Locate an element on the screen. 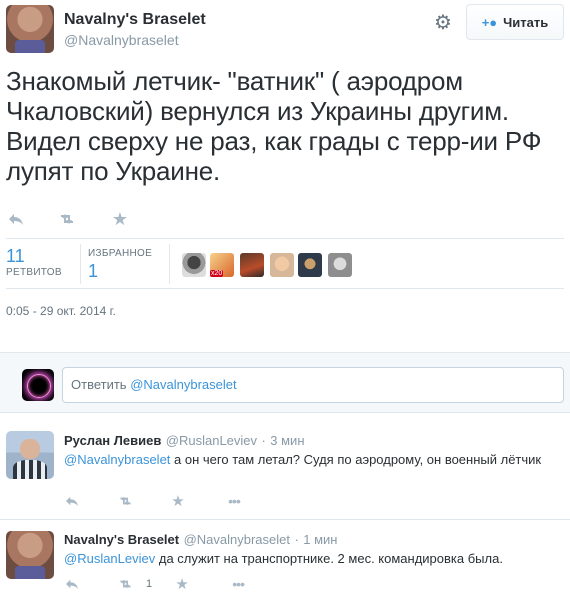 The height and width of the screenshot is (595, 570). reply-label: Ответить is located at coordinates (99, 384).